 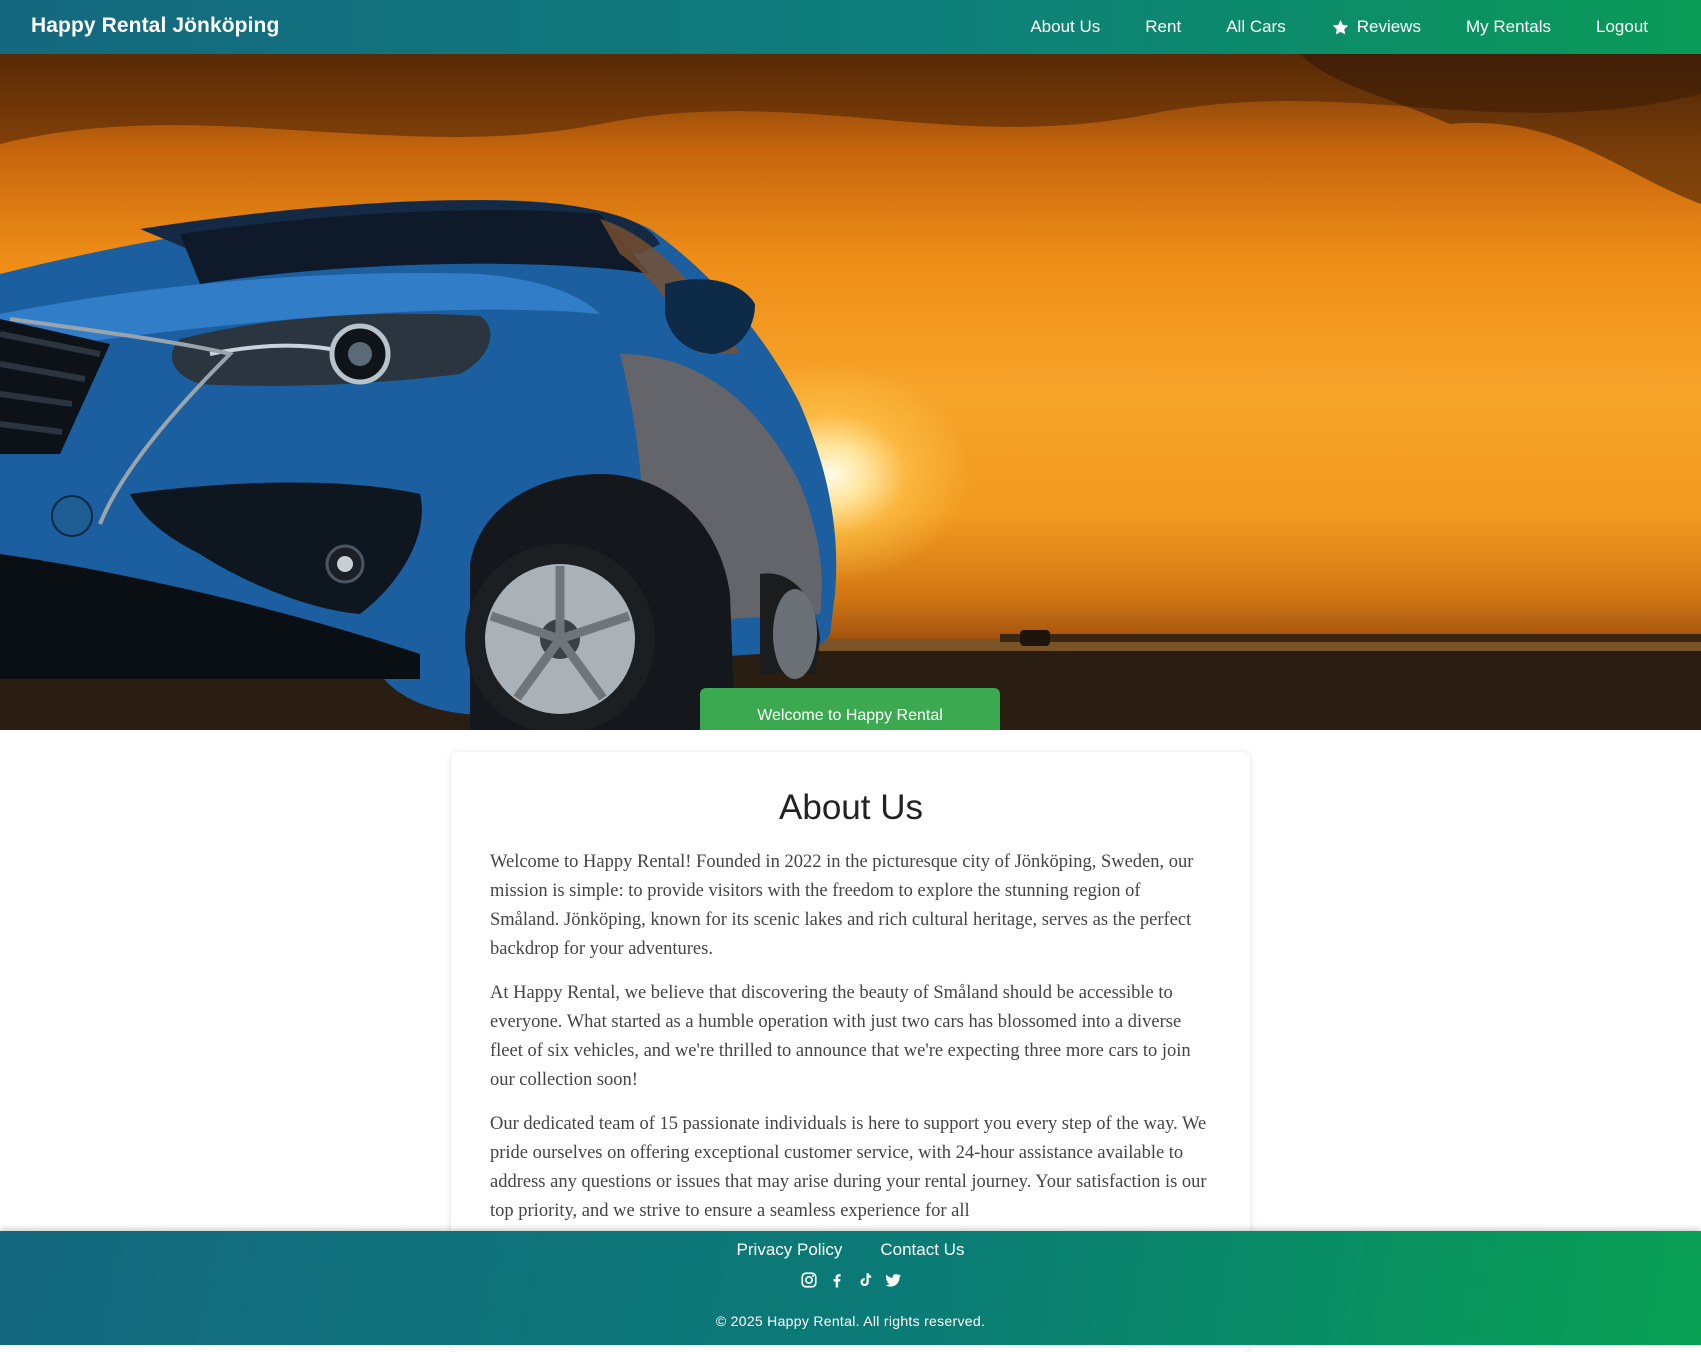 I want to click on nav-reviews: Reviews, so click(x=1376, y=27).